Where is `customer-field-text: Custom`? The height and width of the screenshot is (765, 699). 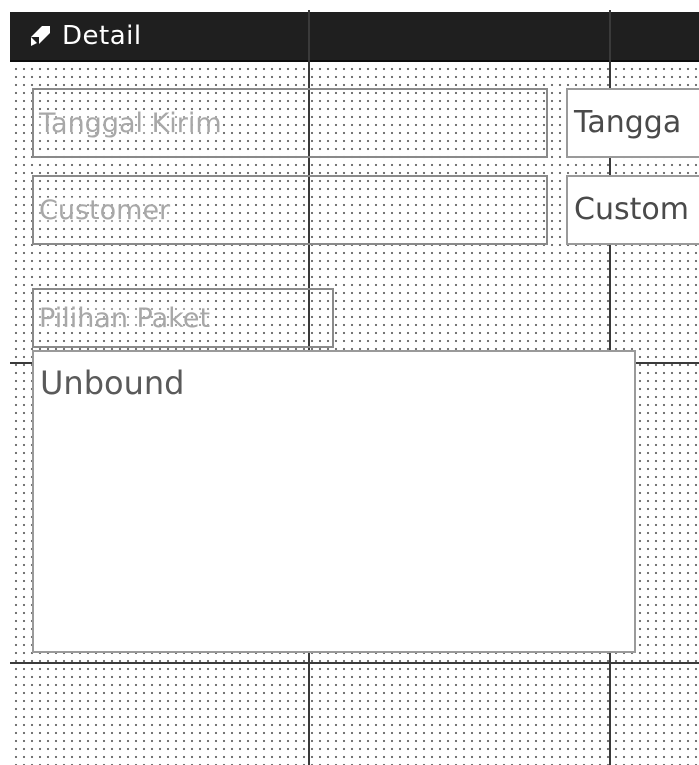 customer-field-text: Custom is located at coordinates (631, 209).